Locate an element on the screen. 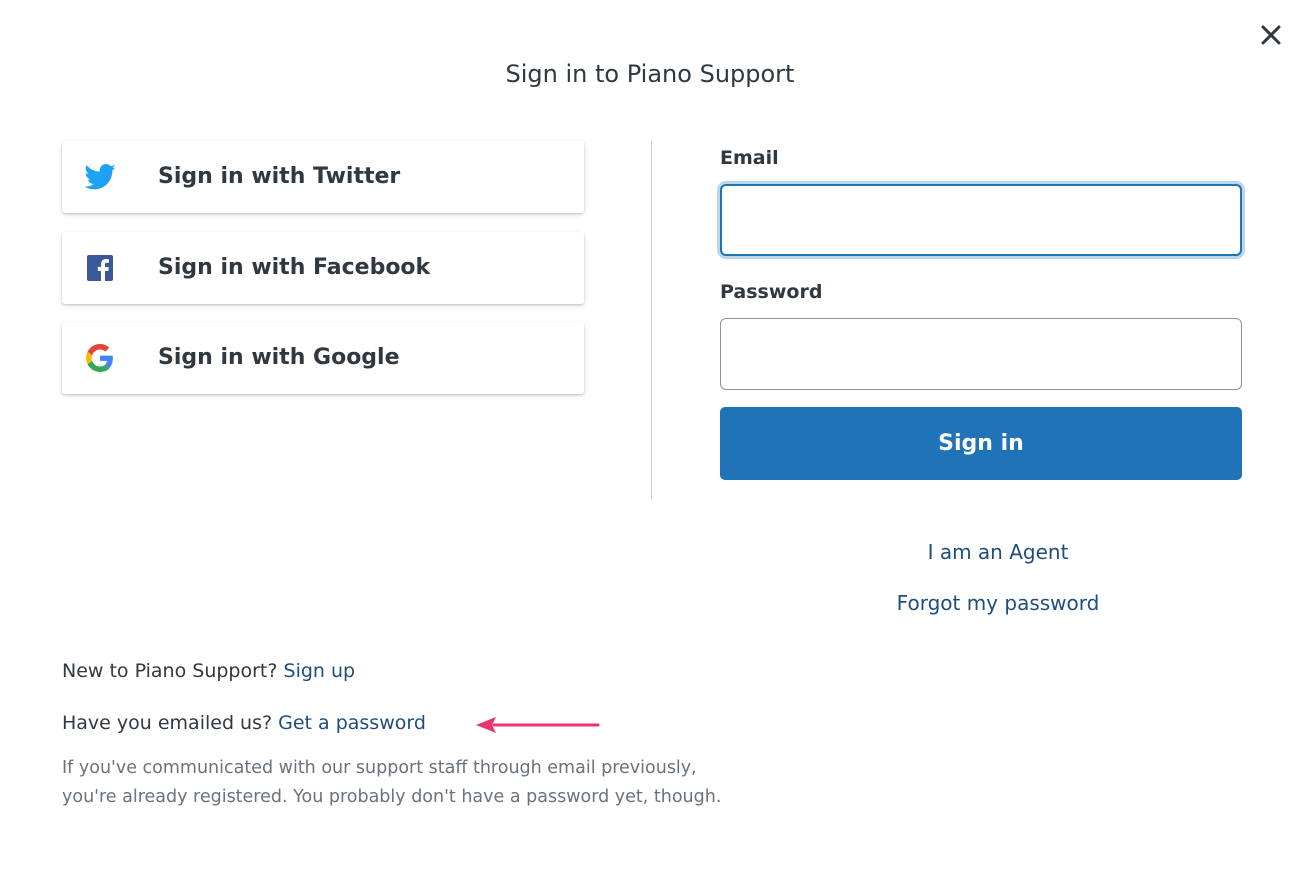 The image size is (1300, 870). sign-in-google-button: Sign in with Google is located at coordinates (323, 358).